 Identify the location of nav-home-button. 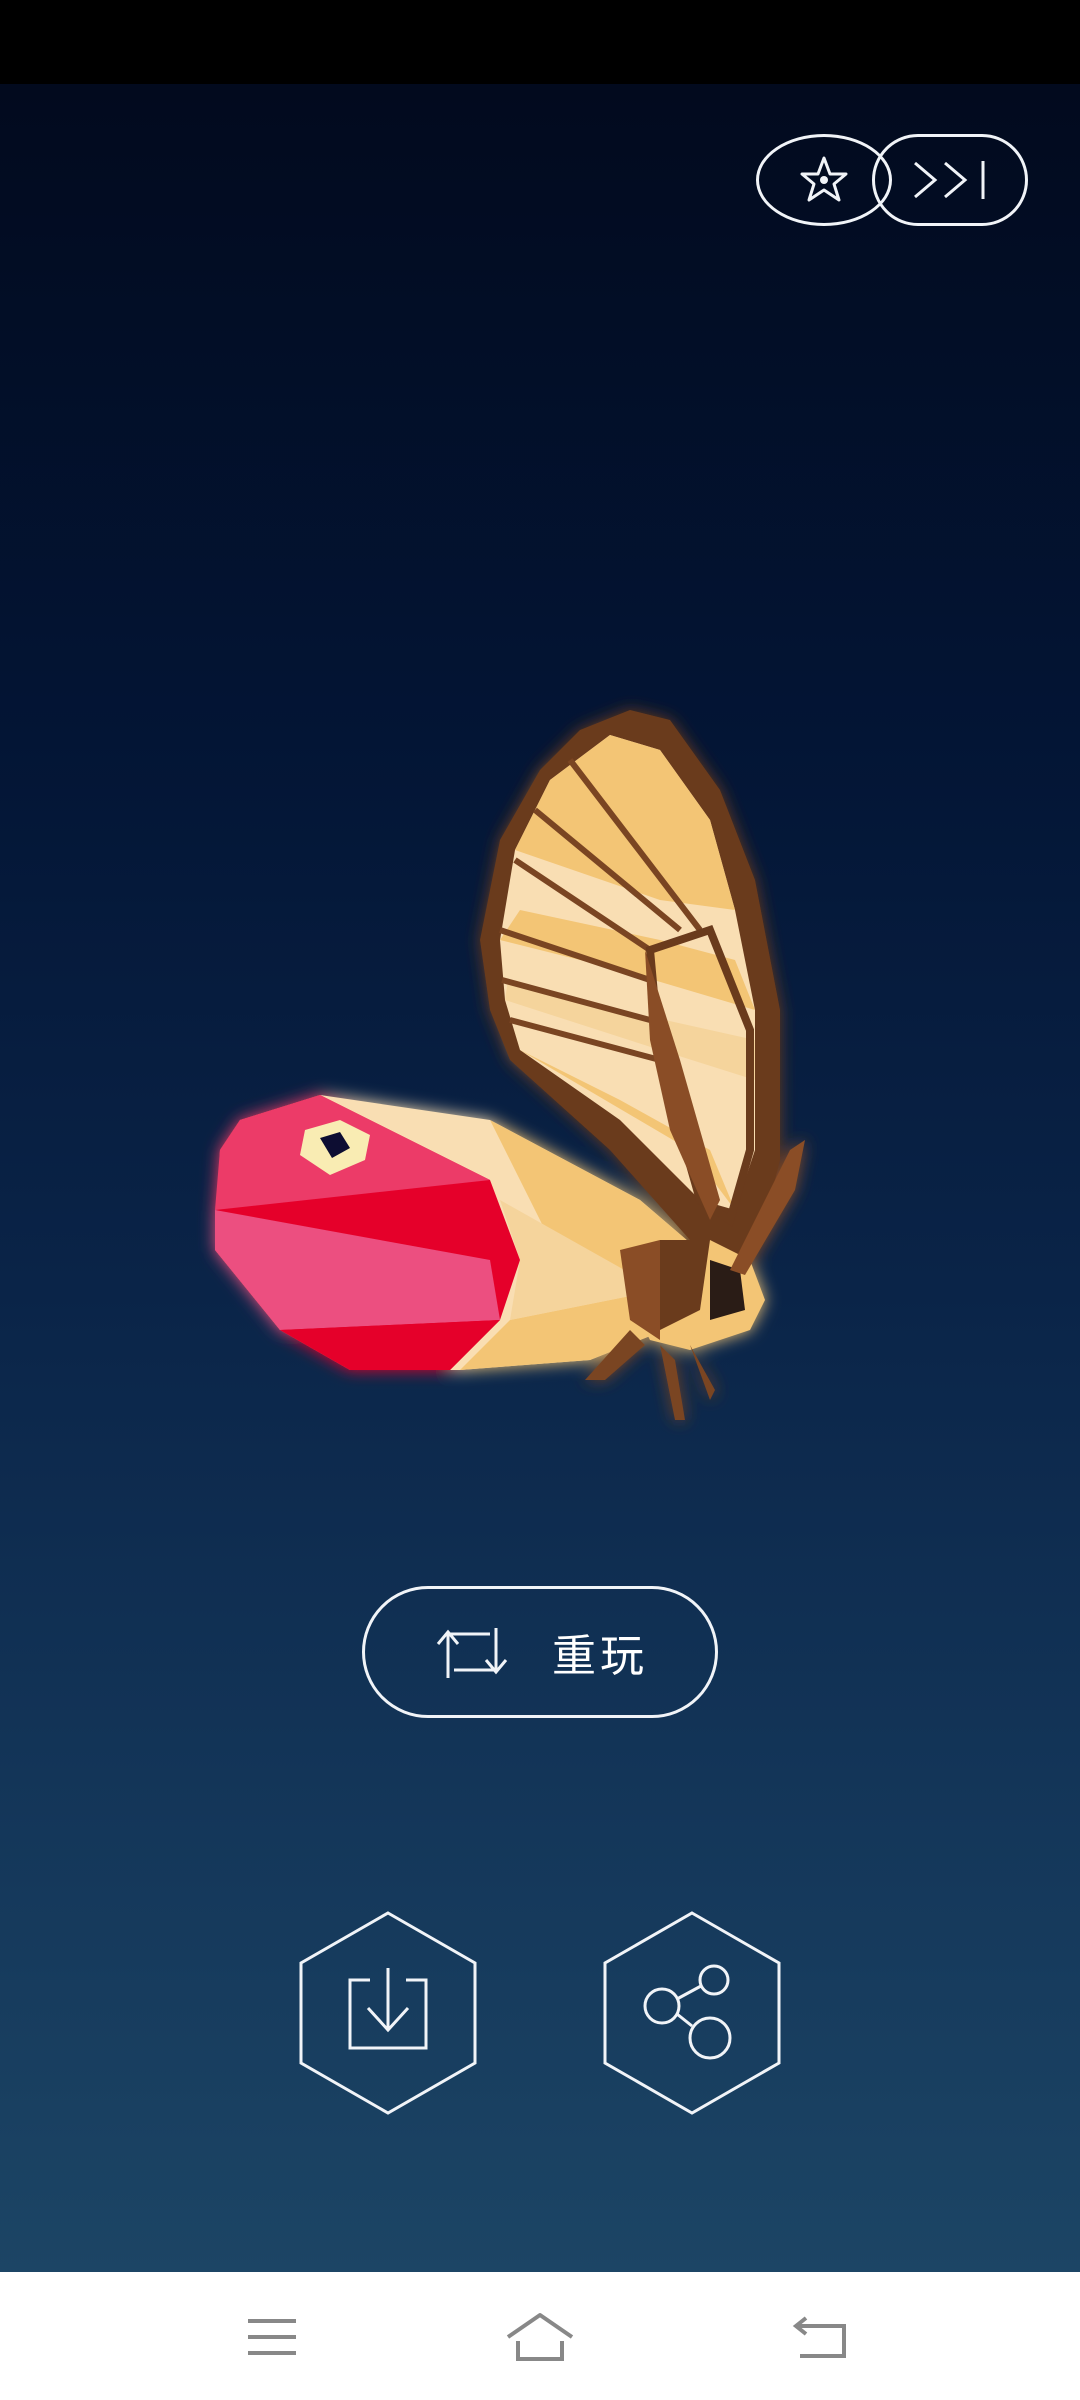
(540, 2337).